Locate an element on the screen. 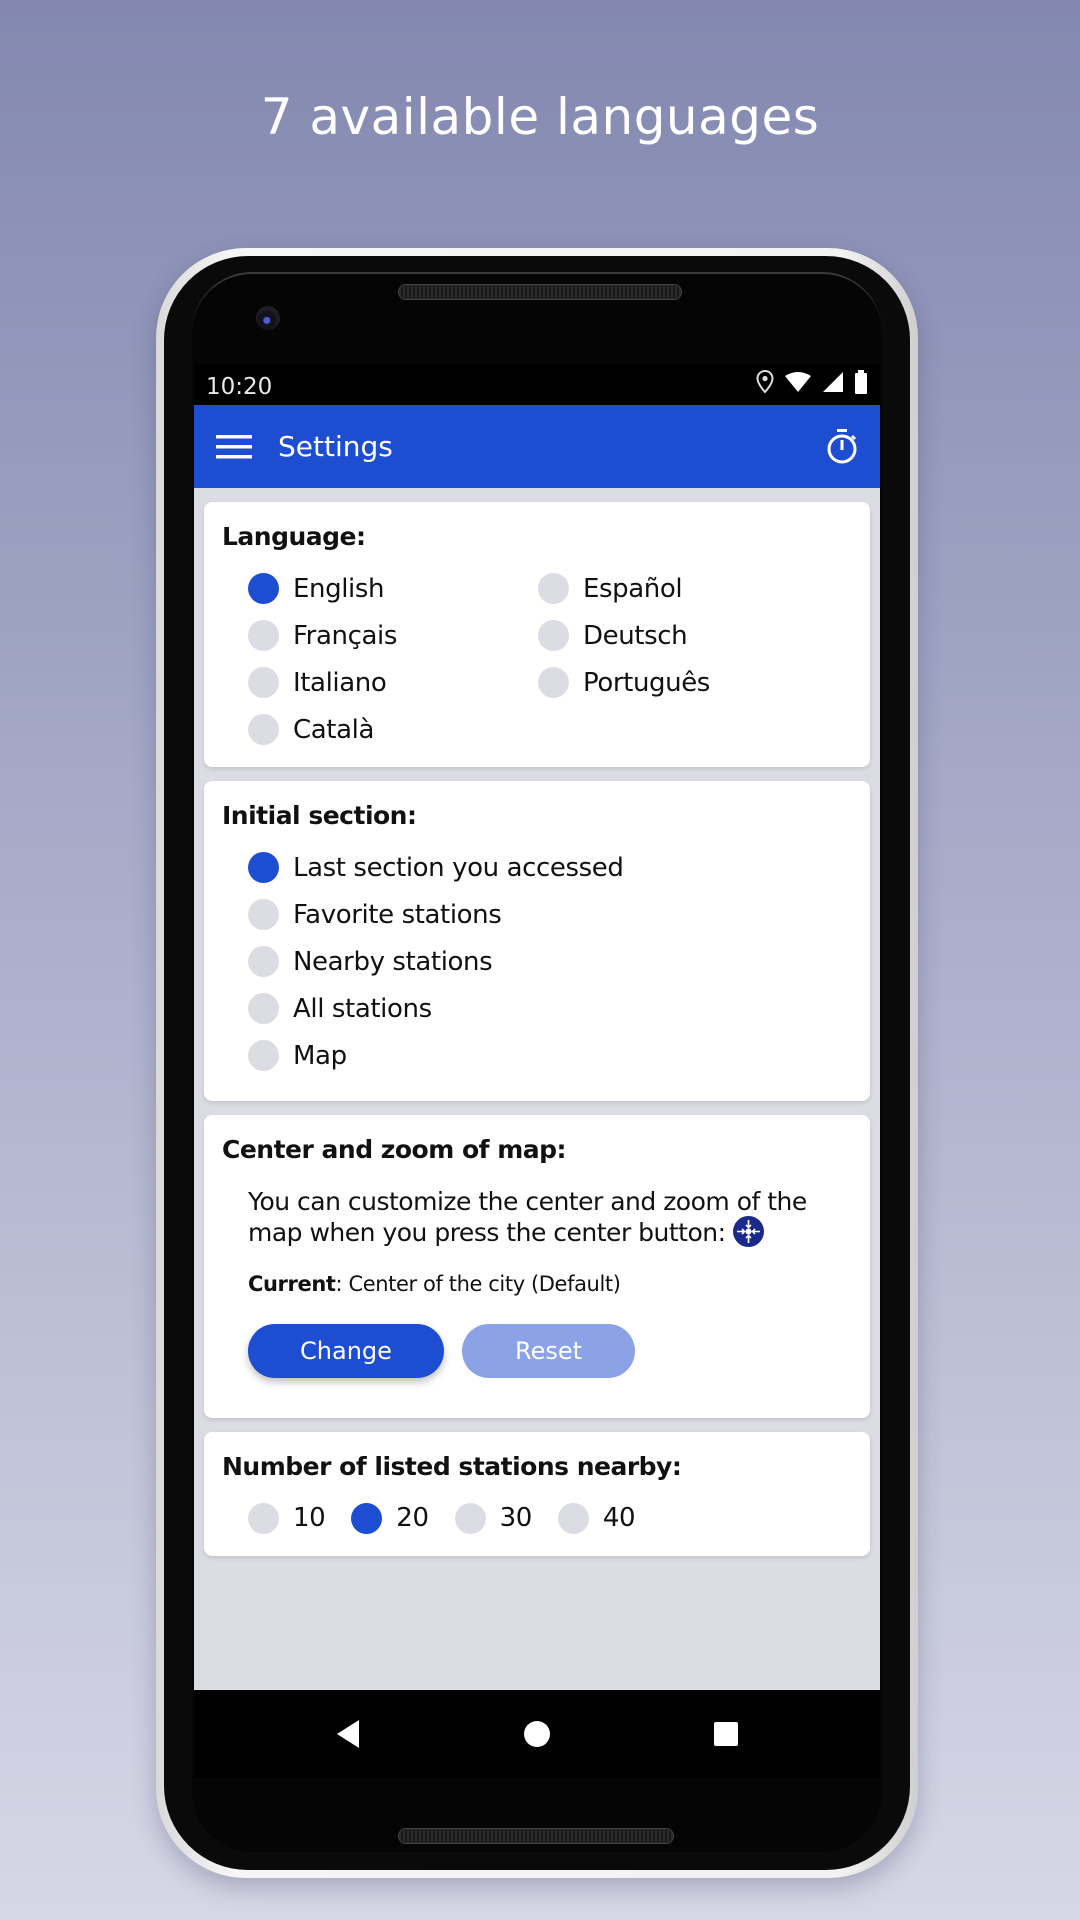 Image resolution: width=1080 pixels, height=1920 pixels. language-option-portugues: Português is located at coordinates (683, 682).